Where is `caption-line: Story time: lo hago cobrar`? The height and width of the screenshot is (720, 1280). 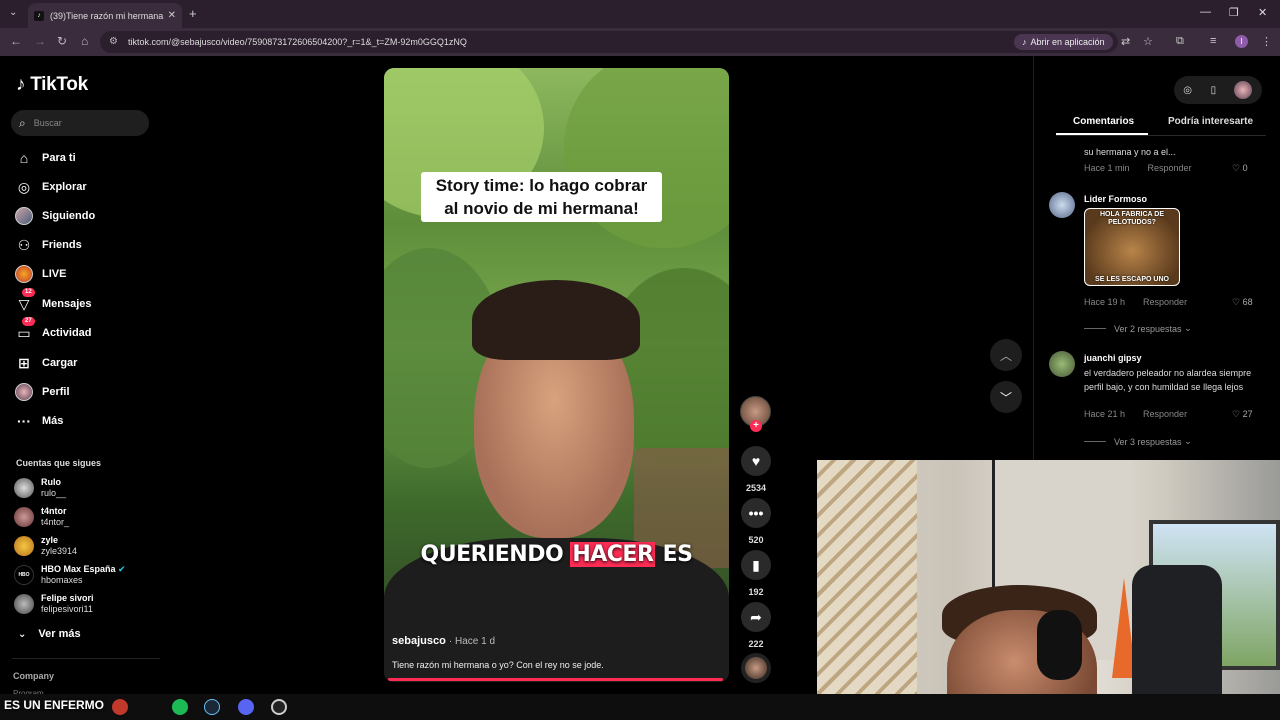
caption-line: Story time: lo hago cobrar is located at coordinates (541, 185).